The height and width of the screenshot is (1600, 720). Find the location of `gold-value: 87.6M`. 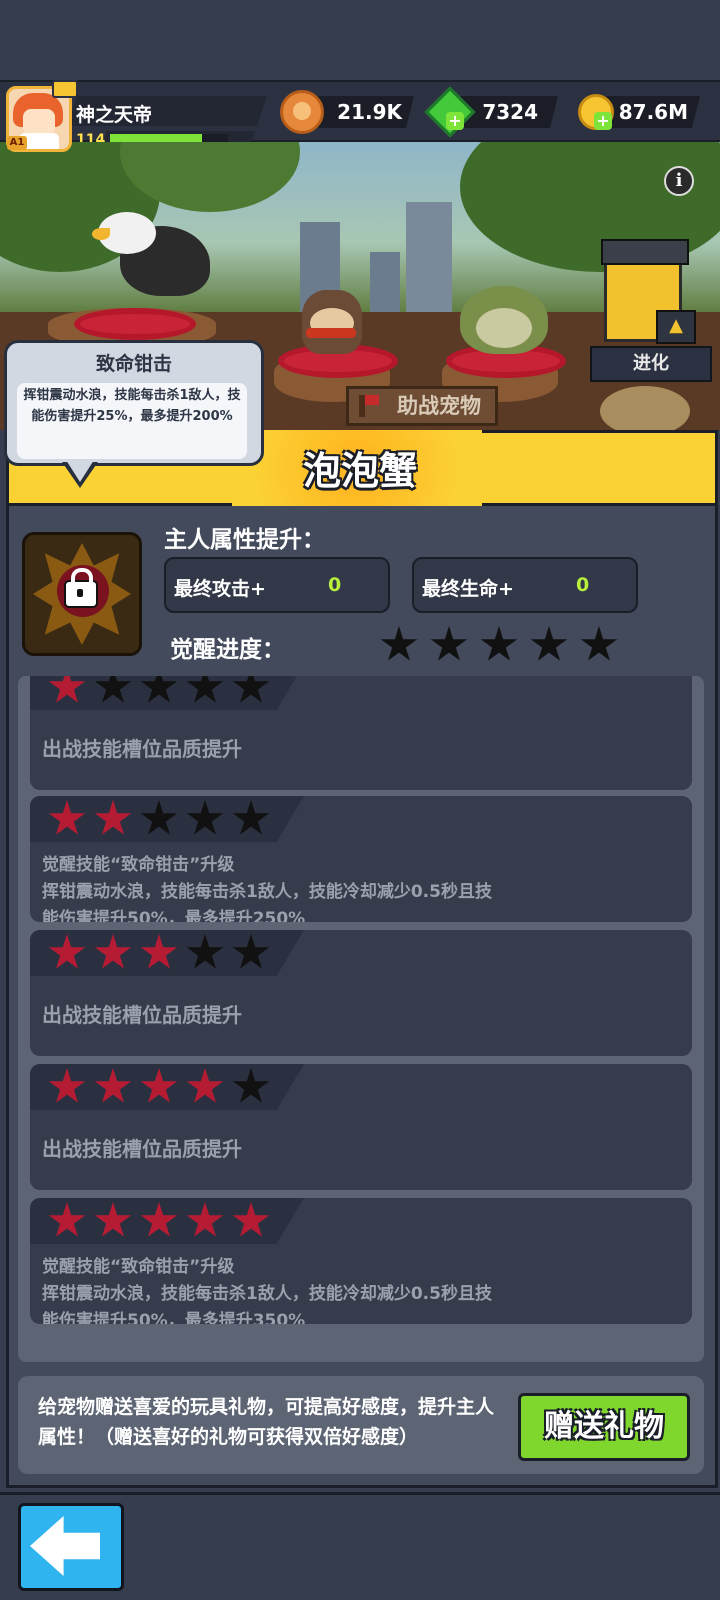

gold-value: 87.6M is located at coordinates (653, 112).